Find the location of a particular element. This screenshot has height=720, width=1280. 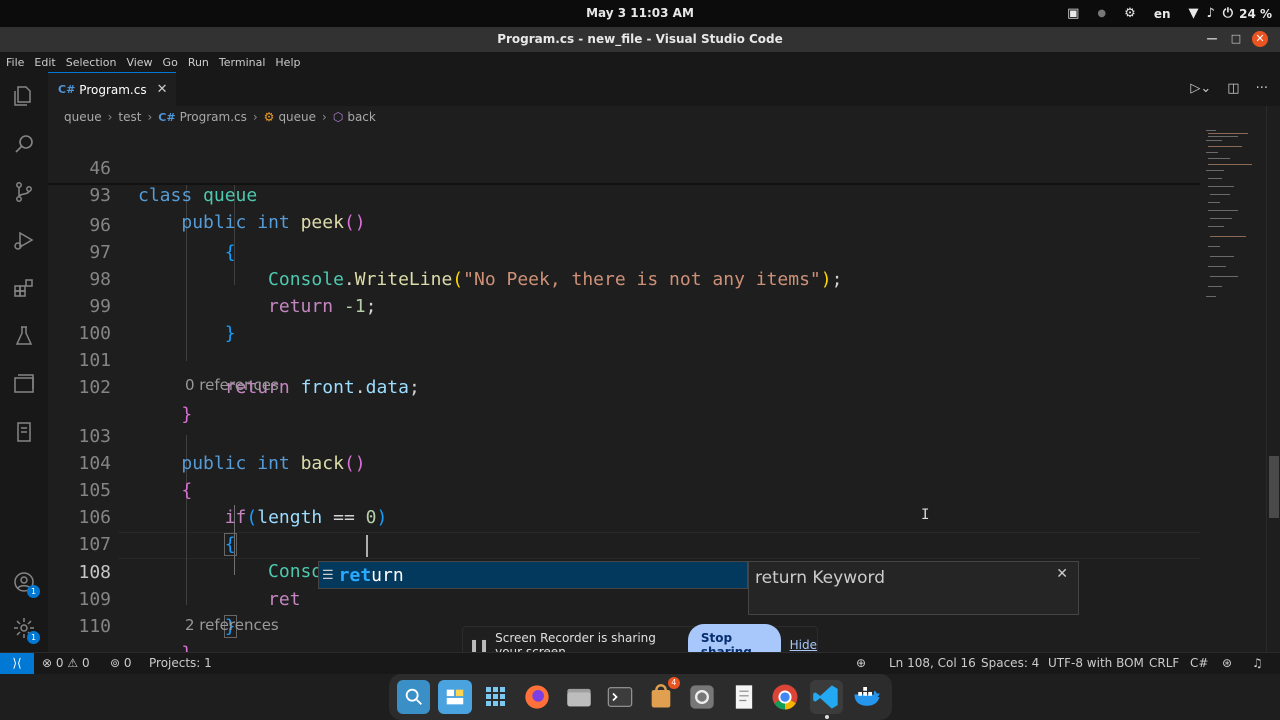

editor-scrollbar is located at coordinates (1273, 379).